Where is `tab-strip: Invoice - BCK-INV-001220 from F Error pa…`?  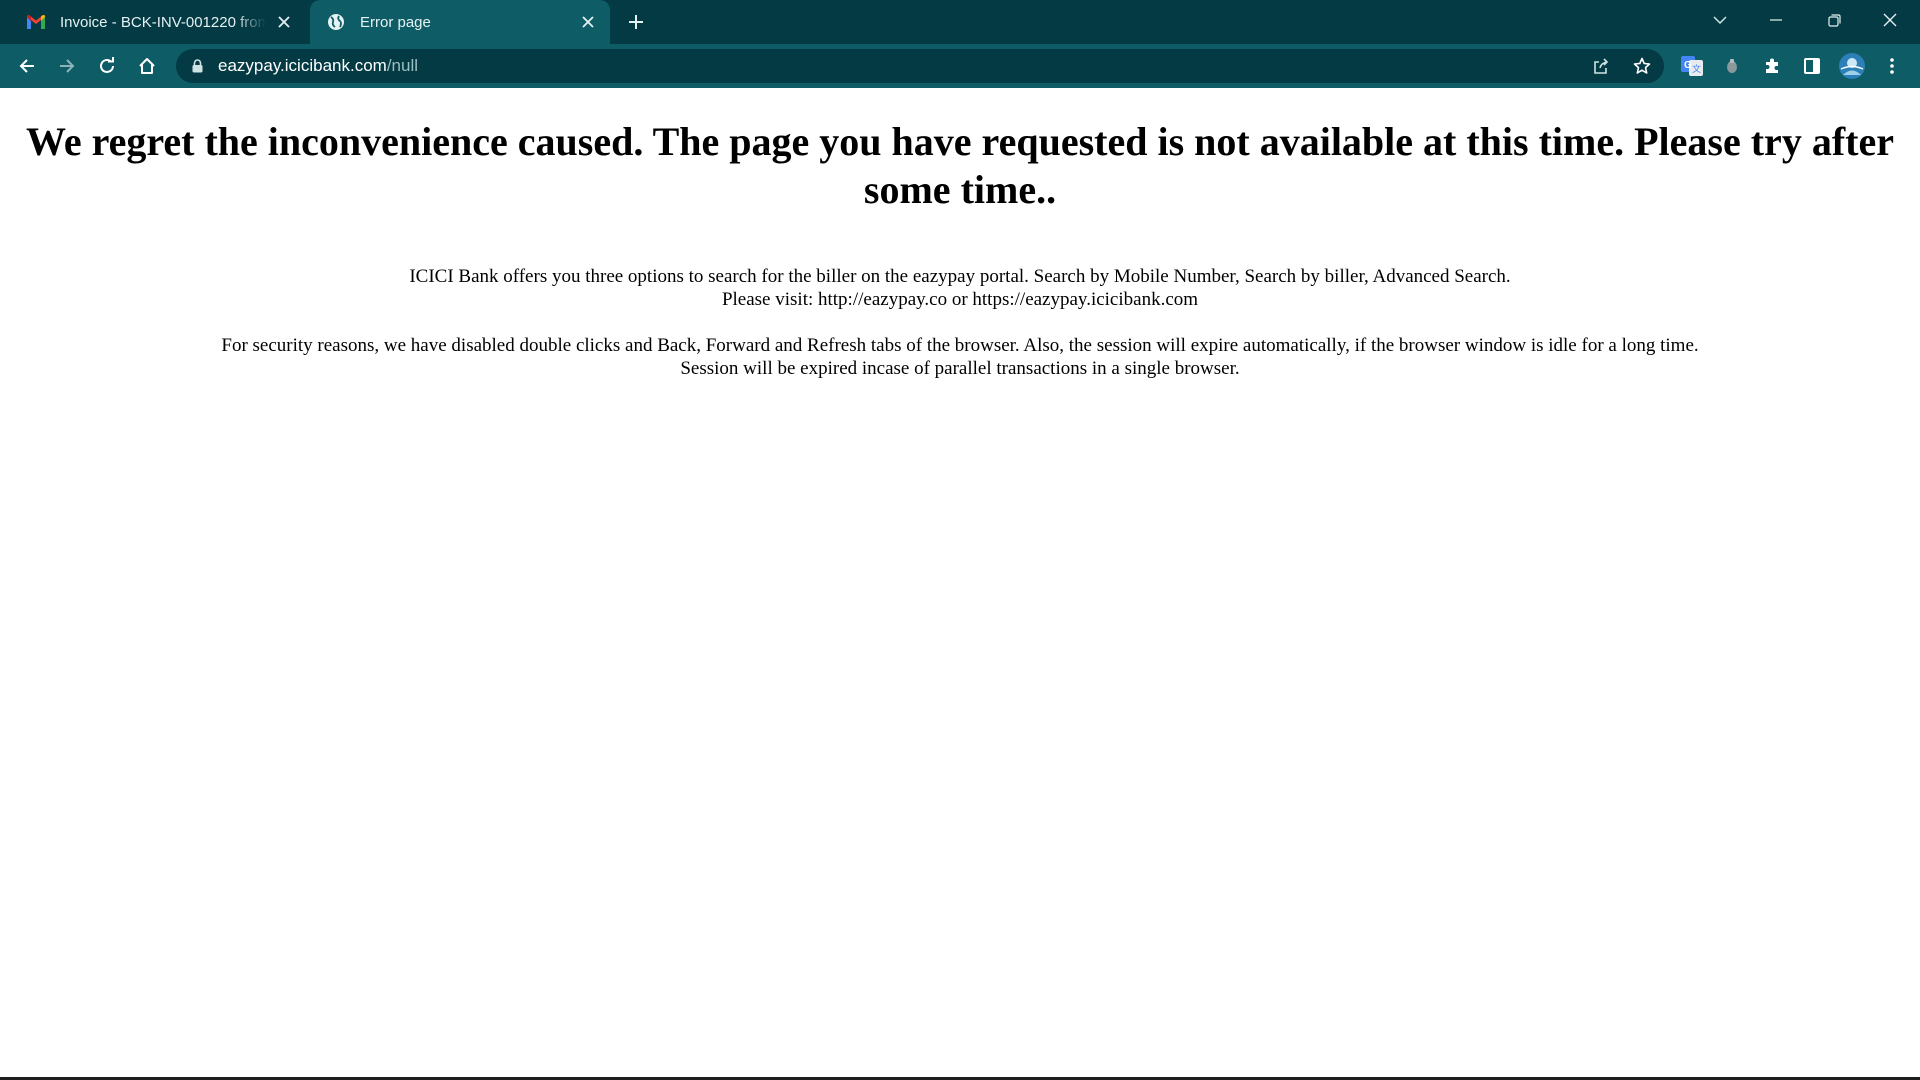 tab-strip: Invoice - BCK-INV-001220 from F Error pa… is located at coordinates (960, 22).